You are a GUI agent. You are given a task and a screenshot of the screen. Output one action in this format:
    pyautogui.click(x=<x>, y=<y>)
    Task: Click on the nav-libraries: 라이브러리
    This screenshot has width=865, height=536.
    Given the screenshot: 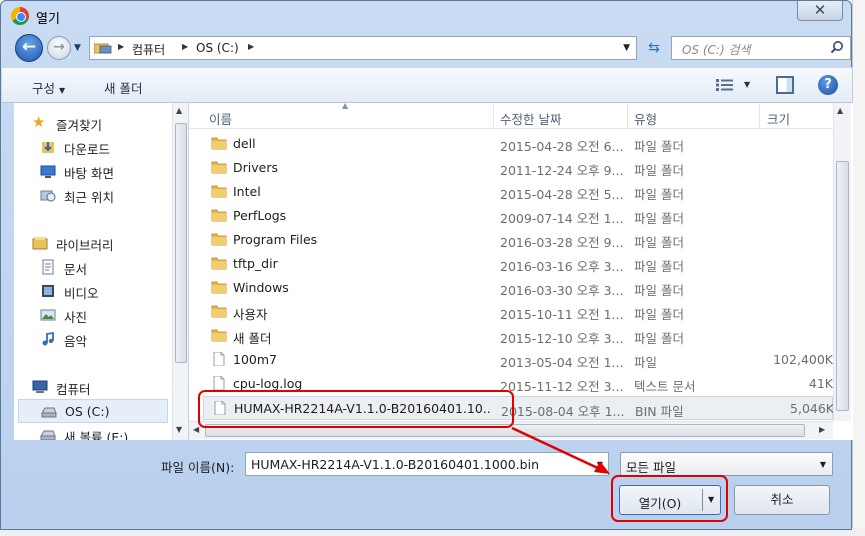 What is the action you would take?
    pyautogui.click(x=109, y=243)
    